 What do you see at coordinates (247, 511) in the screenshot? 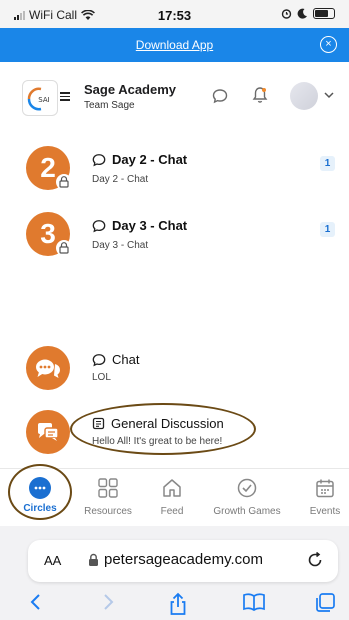
I see `nav-label: Growth Games` at bounding box center [247, 511].